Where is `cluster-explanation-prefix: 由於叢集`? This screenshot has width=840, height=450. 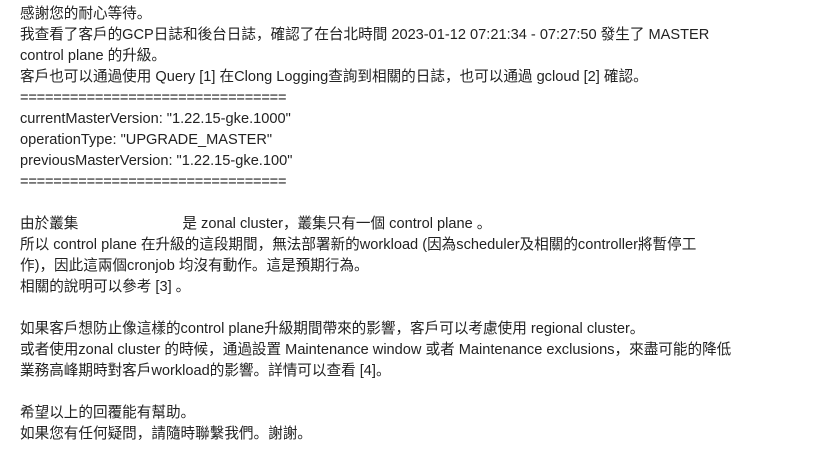
cluster-explanation-prefix: 由於叢集 is located at coordinates (49, 224).